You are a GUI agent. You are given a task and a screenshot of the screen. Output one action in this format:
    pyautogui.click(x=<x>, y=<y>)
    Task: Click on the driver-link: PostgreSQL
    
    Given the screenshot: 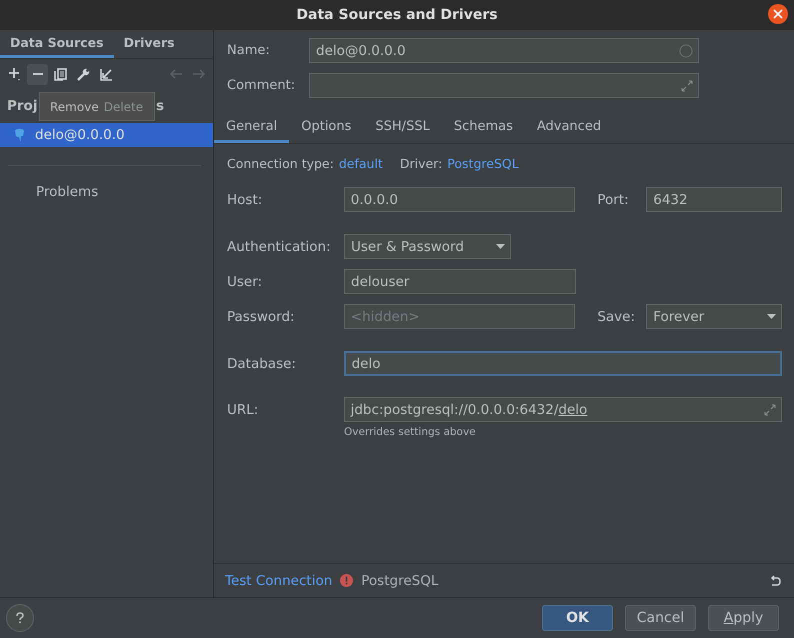 What is the action you would take?
    pyautogui.click(x=483, y=163)
    